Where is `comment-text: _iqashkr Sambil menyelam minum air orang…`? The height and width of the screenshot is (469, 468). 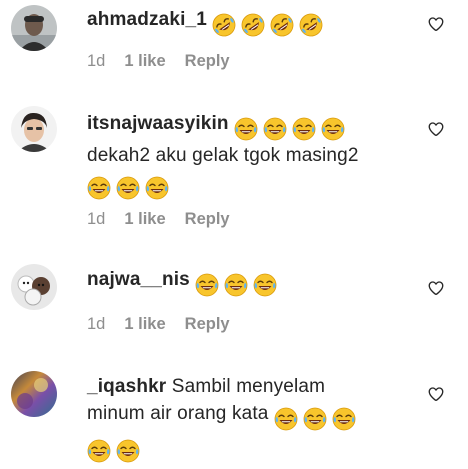
comment-text: _iqashkr Sambil menyelam minum air orang… is located at coordinates (247, 418).